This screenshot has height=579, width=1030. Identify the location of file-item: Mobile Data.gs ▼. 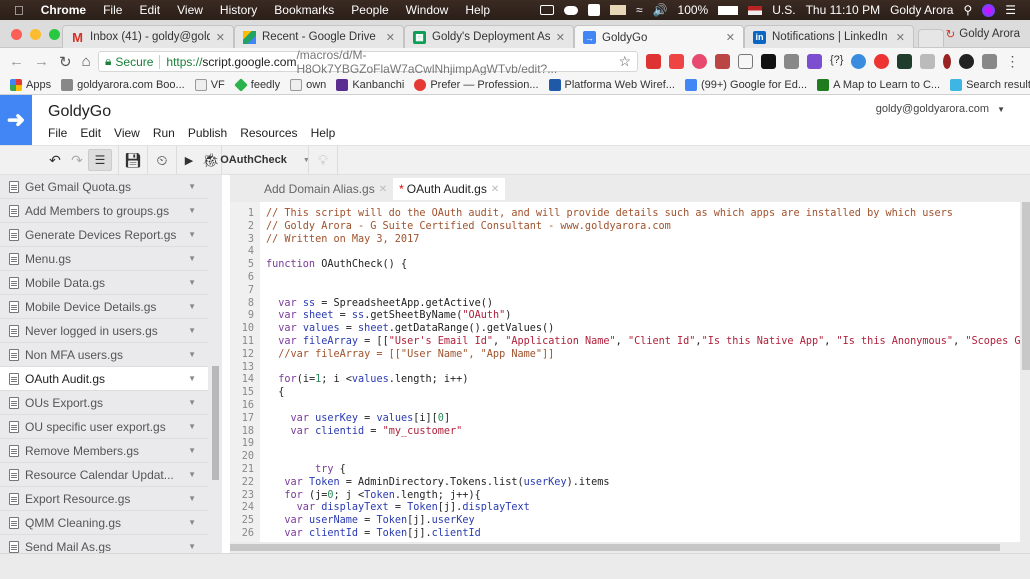
(104, 283).